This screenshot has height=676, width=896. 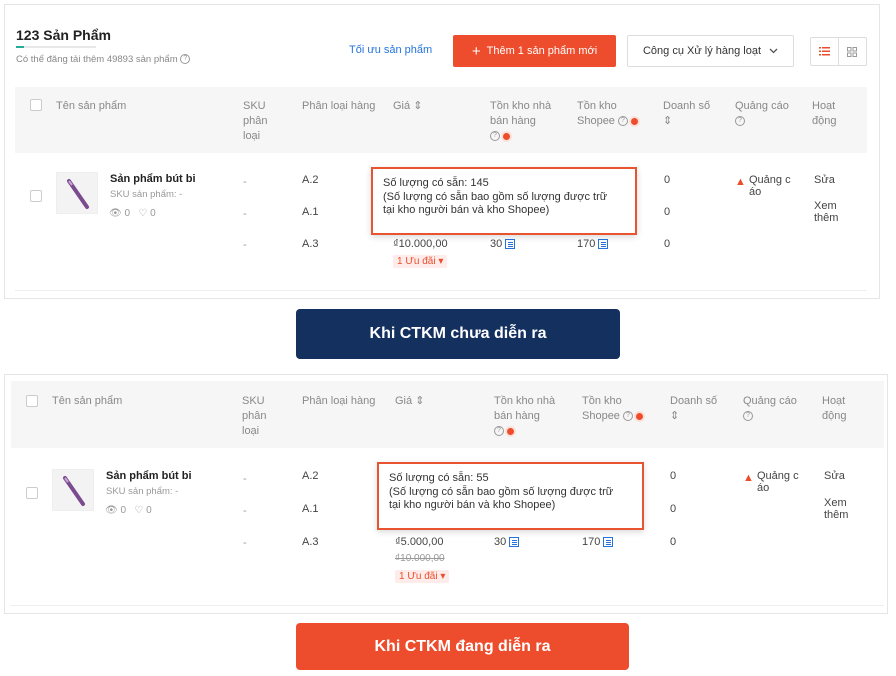 I want to click on view-toggle, so click(x=838, y=51).